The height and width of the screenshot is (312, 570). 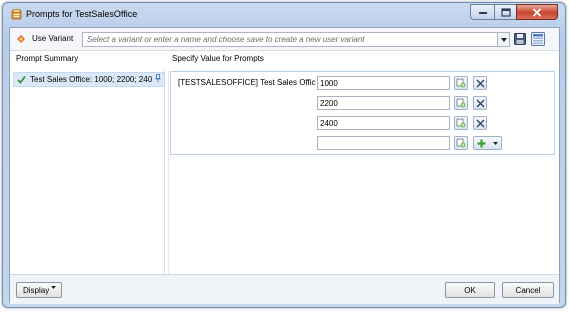 What do you see at coordinates (21, 39) in the screenshot?
I see `variant-icon` at bounding box center [21, 39].